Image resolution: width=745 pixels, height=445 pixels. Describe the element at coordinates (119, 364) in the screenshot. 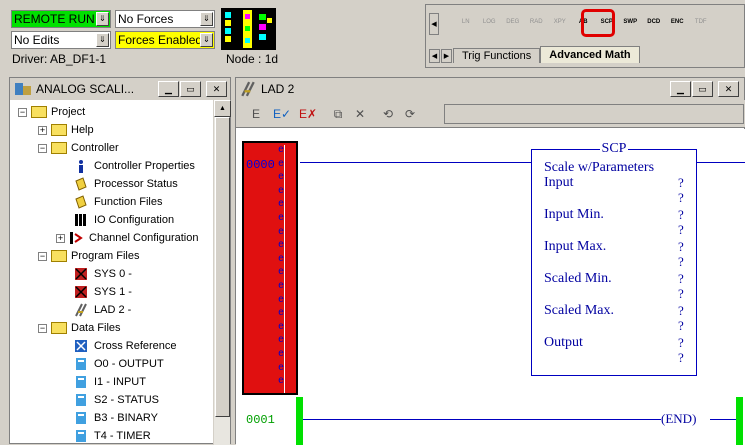

I see `tree-item-o0-output: O0 - OUTPUT` at that location.